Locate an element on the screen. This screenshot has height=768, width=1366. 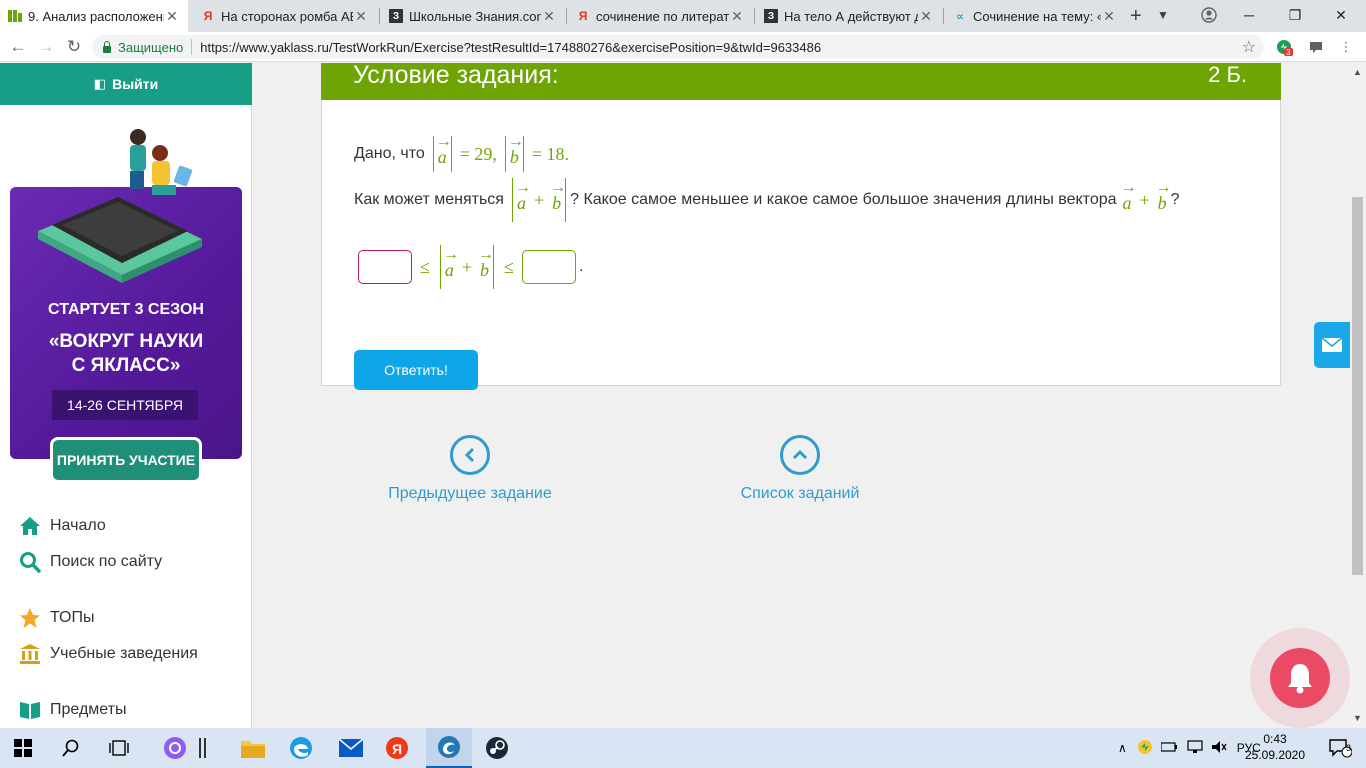
battery-icon is located at coordinates (1169, 748).